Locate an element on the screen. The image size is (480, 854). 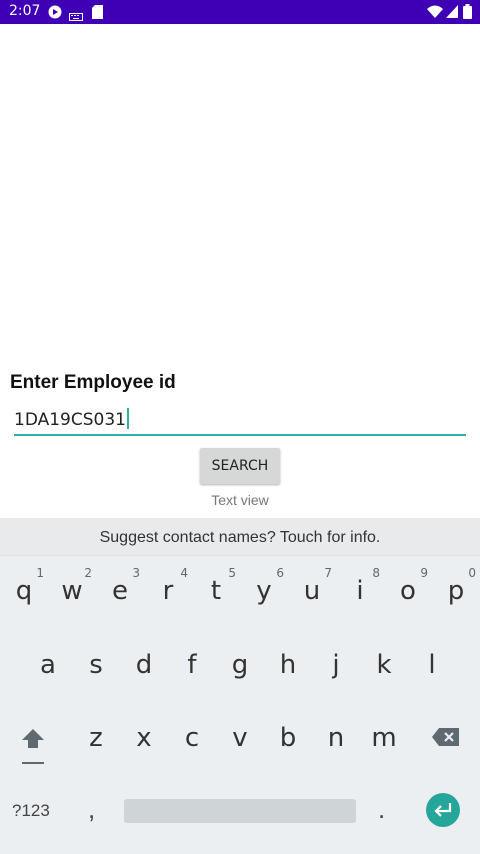
key-label: r is located at coordinates (168, 591).